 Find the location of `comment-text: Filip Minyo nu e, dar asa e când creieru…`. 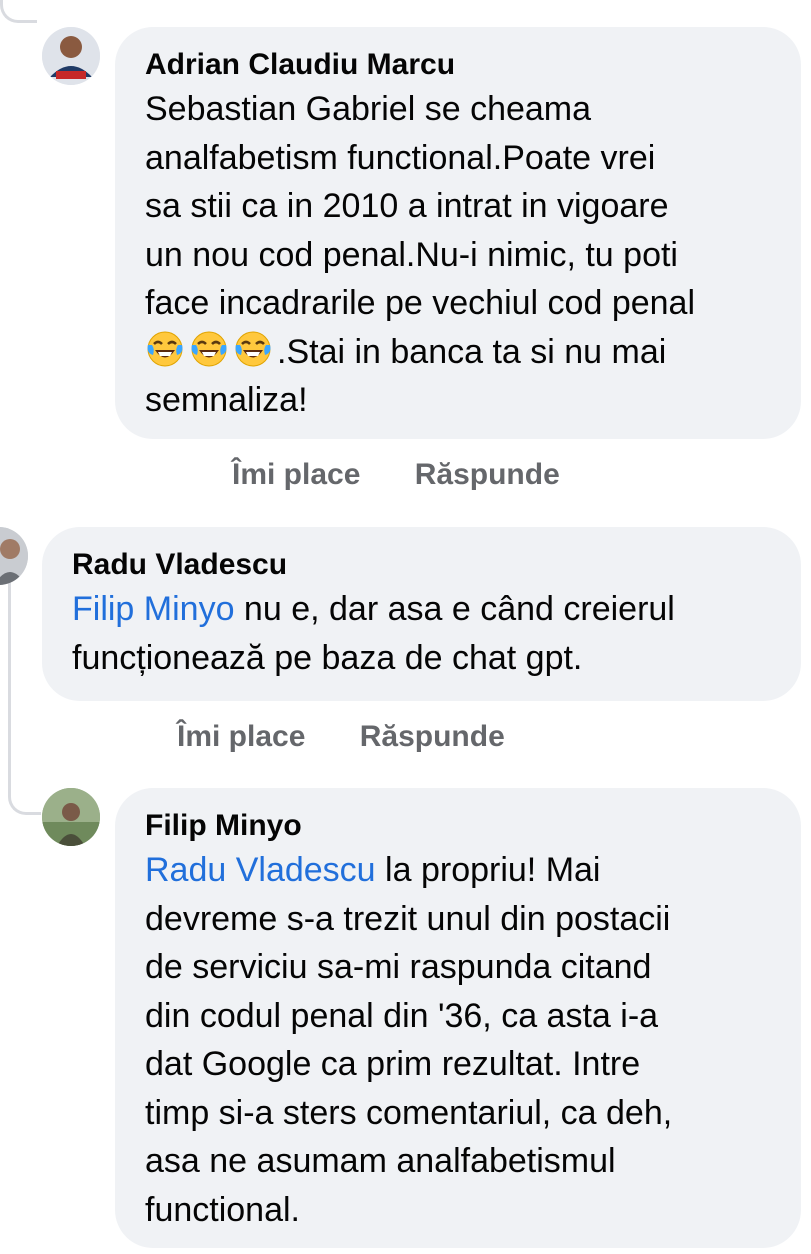

comment-text: Filip Minyo nu e, dar asa e când creieru… is located at coordinates (421, 633).